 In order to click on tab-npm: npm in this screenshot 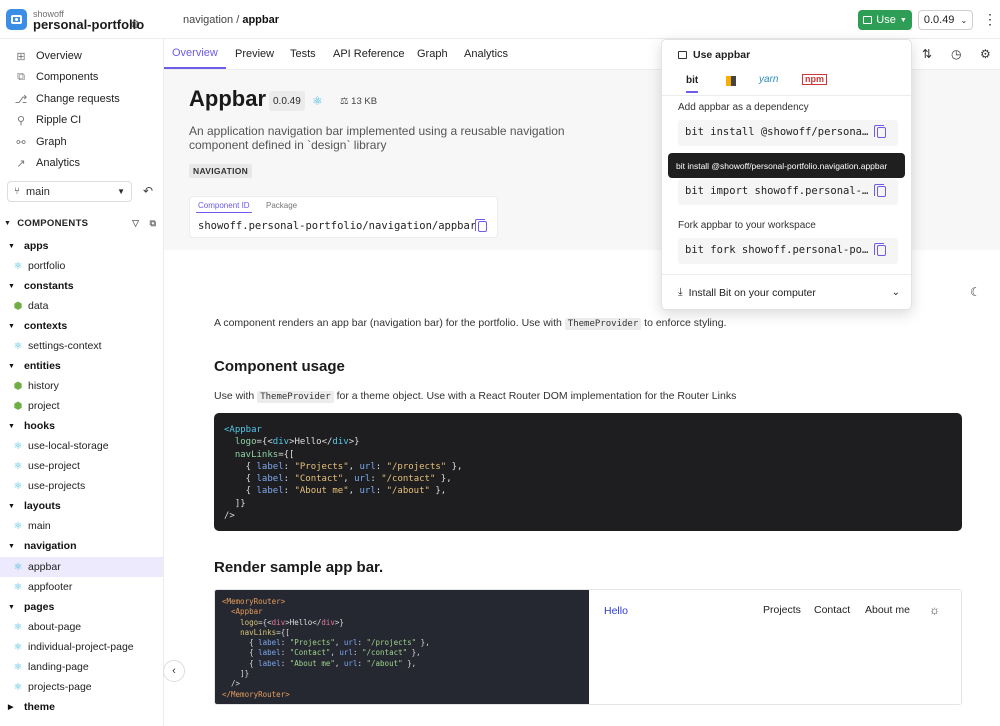, I will do `click(814, 79)`.